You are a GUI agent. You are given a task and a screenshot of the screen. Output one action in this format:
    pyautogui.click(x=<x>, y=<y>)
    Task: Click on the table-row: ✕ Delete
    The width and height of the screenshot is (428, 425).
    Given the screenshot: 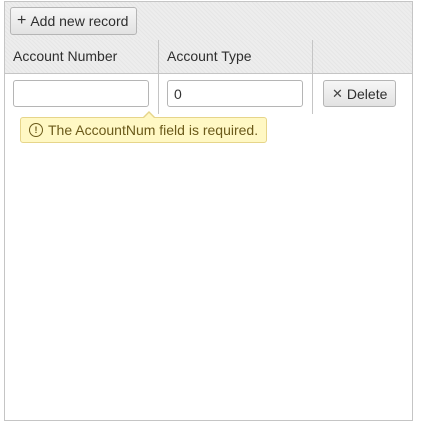 What is the action you would take?
    pyautogui.click(x=208, y=94)
    